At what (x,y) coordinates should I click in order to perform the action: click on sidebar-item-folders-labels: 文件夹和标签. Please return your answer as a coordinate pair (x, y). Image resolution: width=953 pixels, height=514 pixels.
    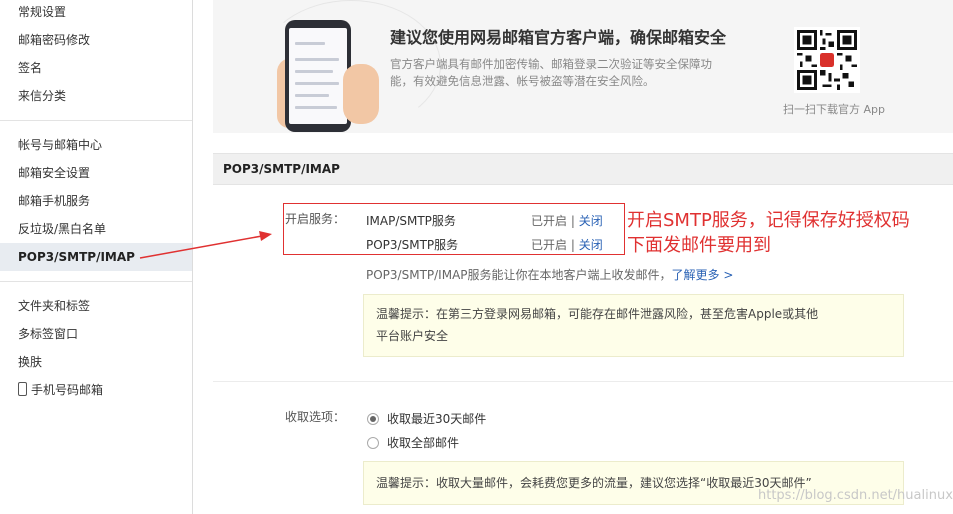
    Looking at the image, I should click on (54, 306).